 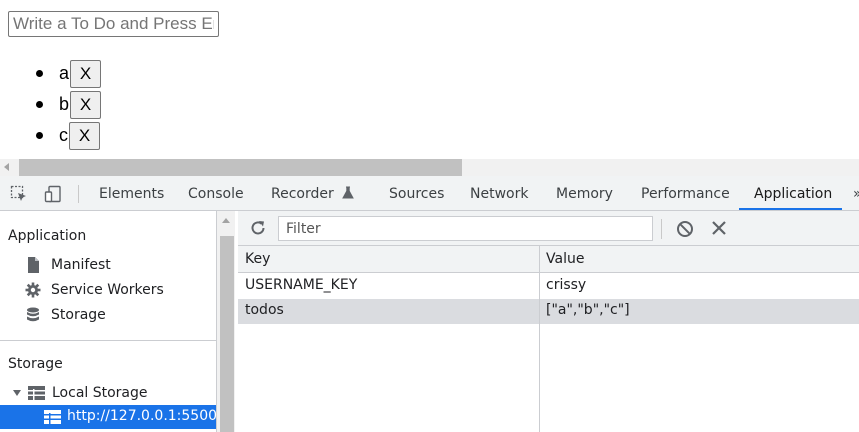 I want to click on tab-application: Application, so click(x=793, y=193).